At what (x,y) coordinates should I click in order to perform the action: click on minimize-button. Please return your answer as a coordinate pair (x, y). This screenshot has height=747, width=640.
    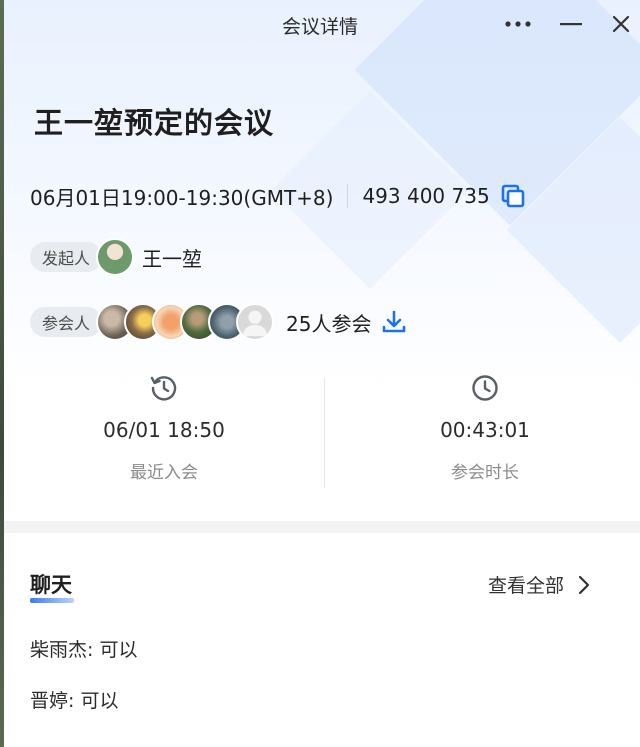
    Looking at the image, I should click on (571, 24).